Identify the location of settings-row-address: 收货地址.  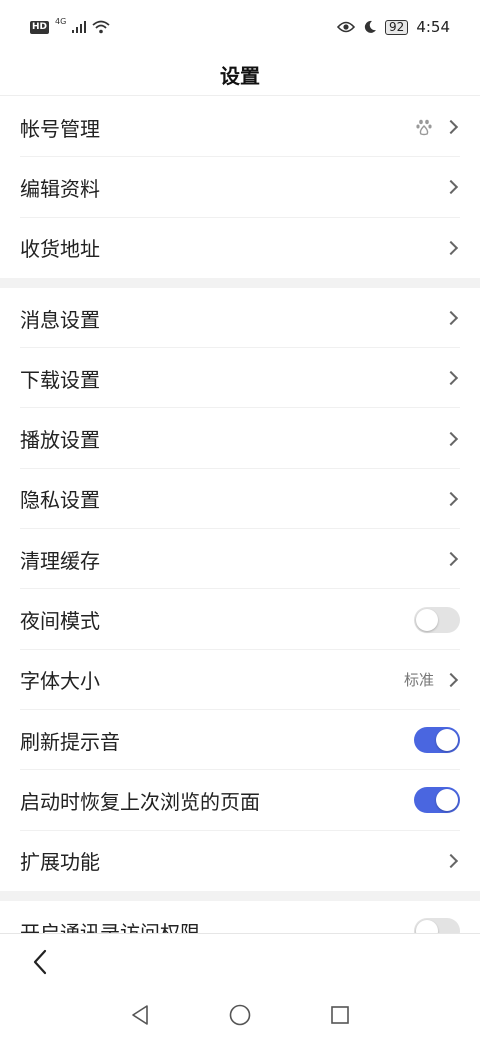
(240, 248).